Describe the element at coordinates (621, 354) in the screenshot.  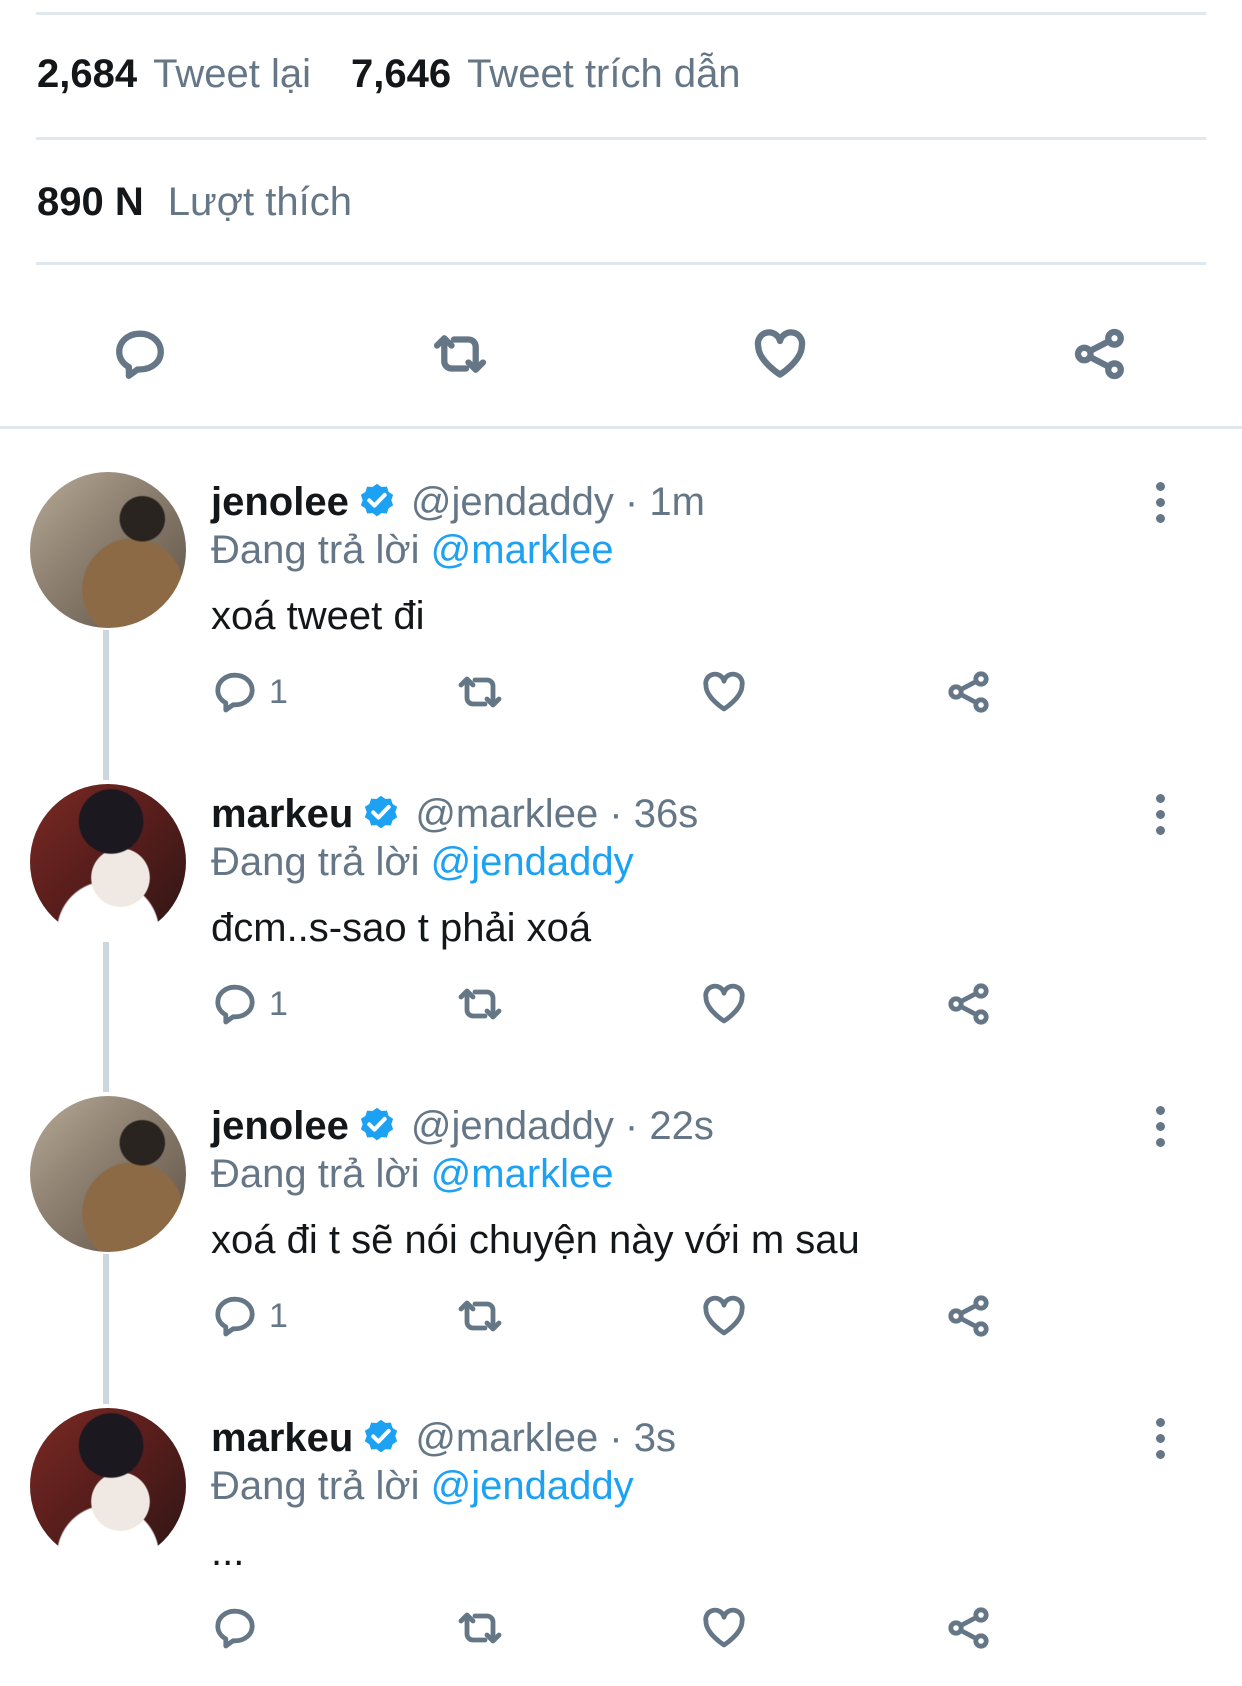
I see `tweet-action-bar` at that location.